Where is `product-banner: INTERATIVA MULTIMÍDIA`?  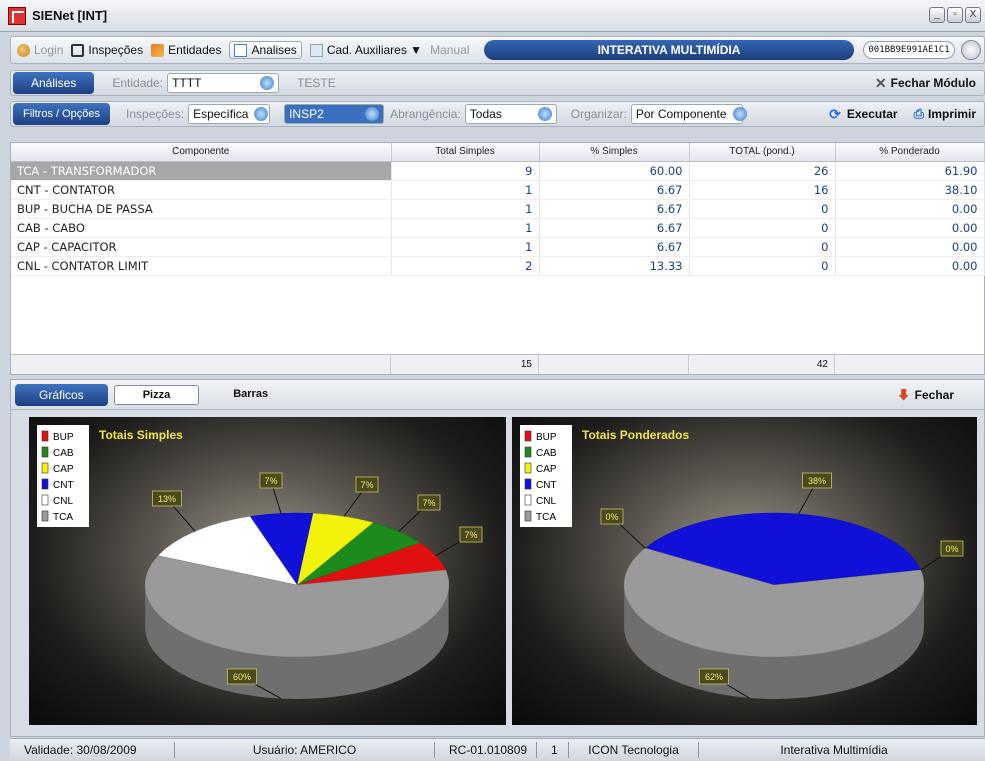 product-banner: INTERATIVA MULTIMÍDIA is located at coordinates (669, 50).